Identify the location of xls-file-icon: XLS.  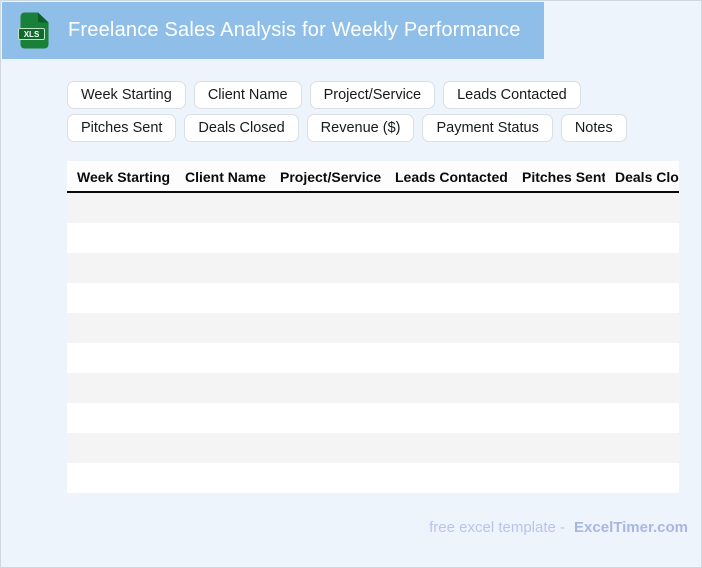
(34, 30).